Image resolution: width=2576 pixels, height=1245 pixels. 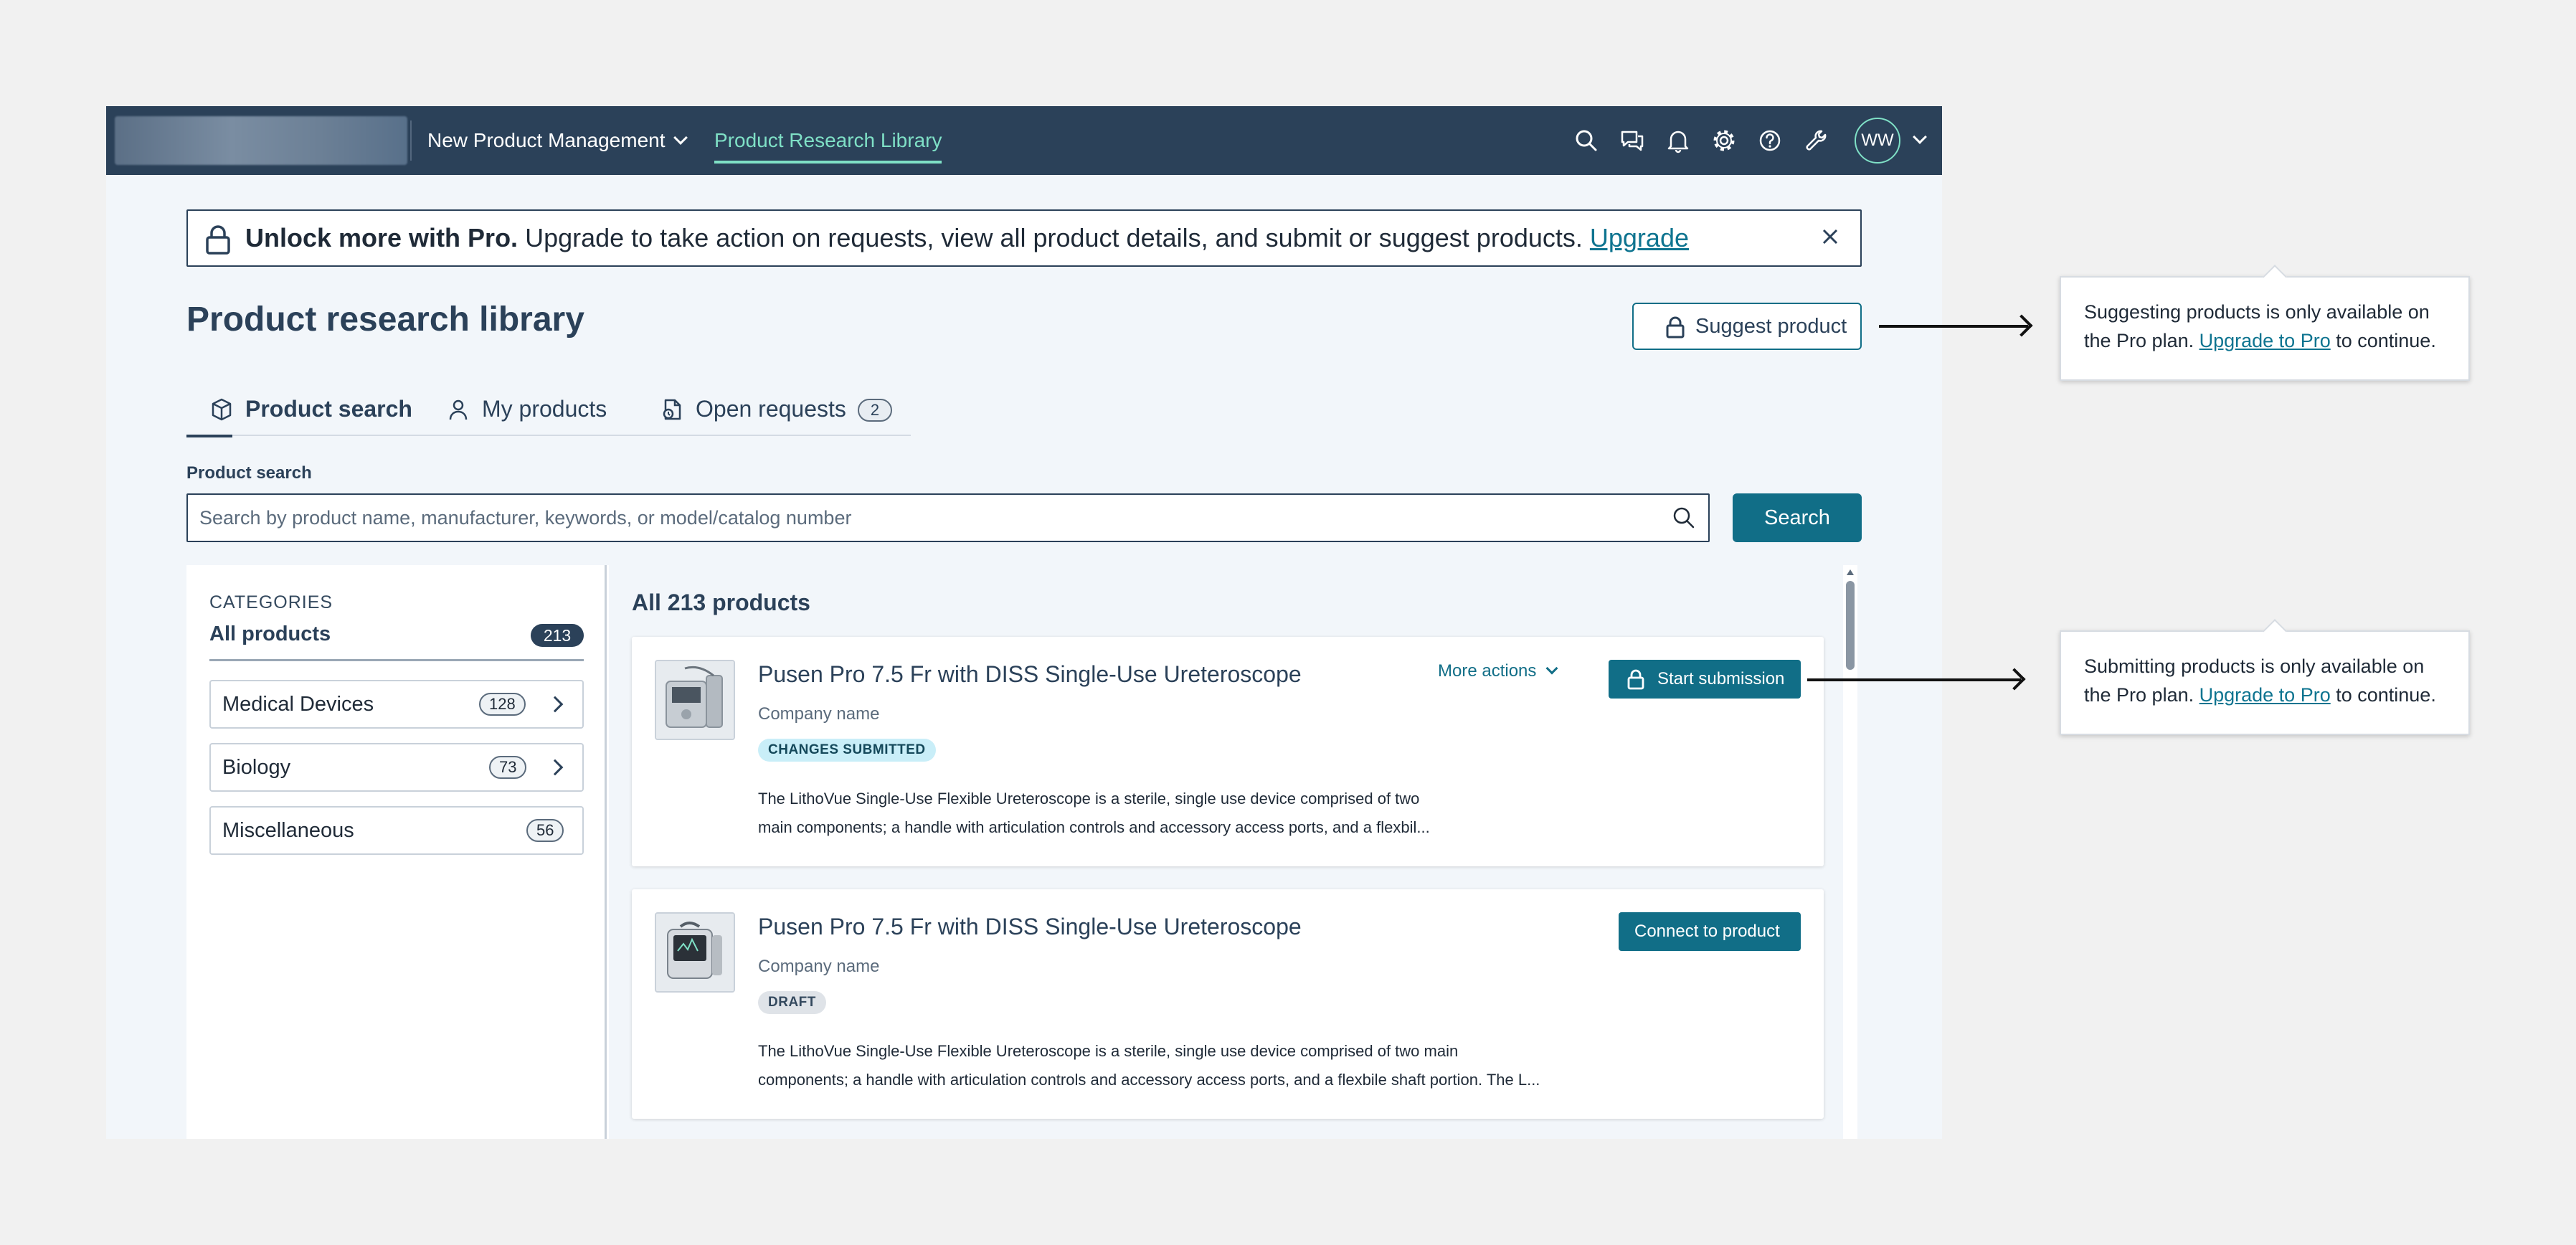 What do you see at coordinates (1815, 141) in the screenshot?
I see `wrench-icon` at bounding box center [1815, 141].